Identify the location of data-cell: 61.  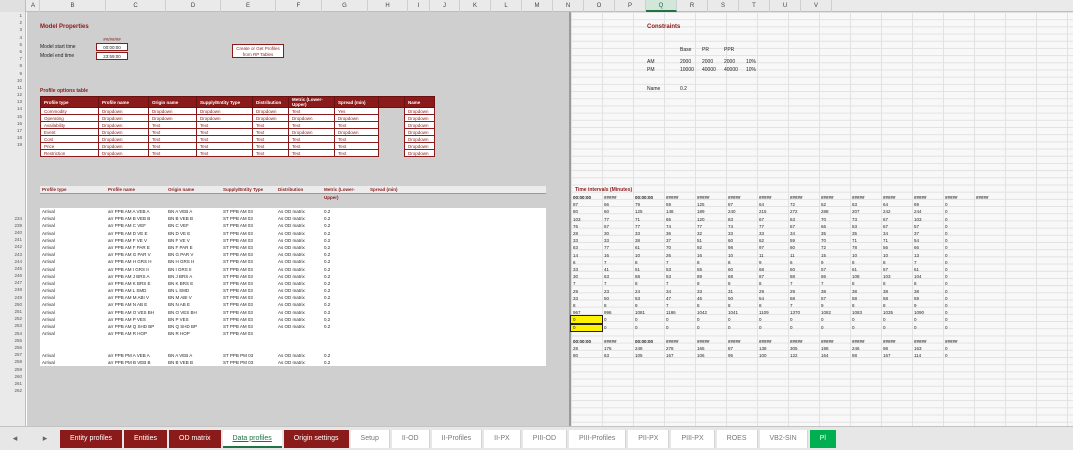
(865, 269).